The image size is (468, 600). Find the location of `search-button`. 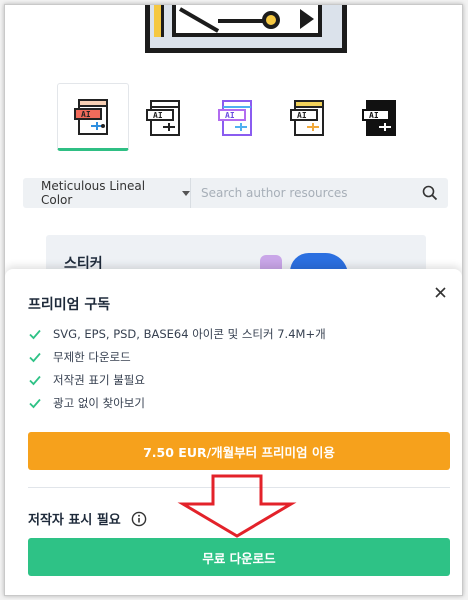

search-button is located at coordinates (430, 193).